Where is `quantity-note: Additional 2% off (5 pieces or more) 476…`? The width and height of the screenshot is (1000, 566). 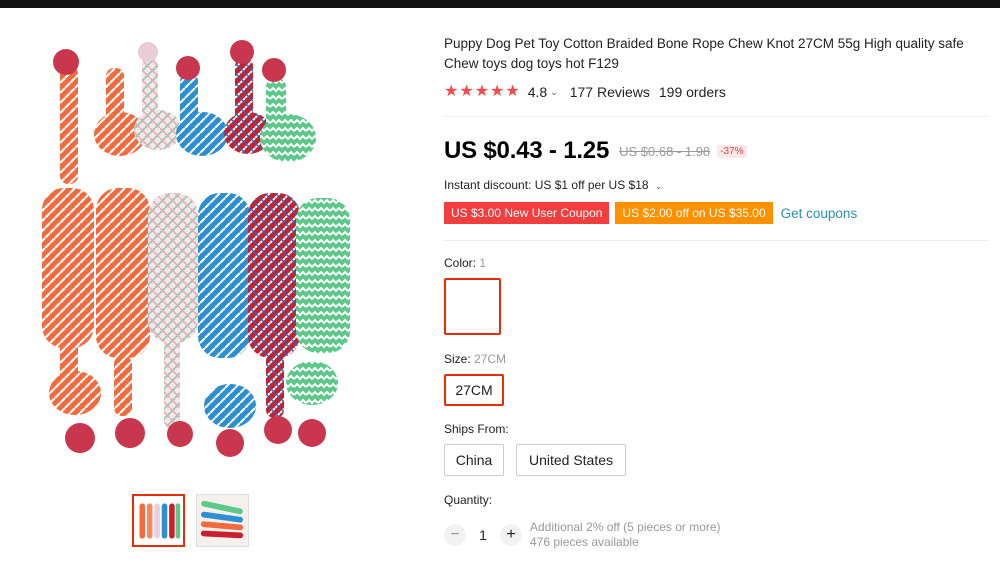
quantity-note: Additional 2% off (5 pieces or more) 476… is located at coordinates (625, 535).